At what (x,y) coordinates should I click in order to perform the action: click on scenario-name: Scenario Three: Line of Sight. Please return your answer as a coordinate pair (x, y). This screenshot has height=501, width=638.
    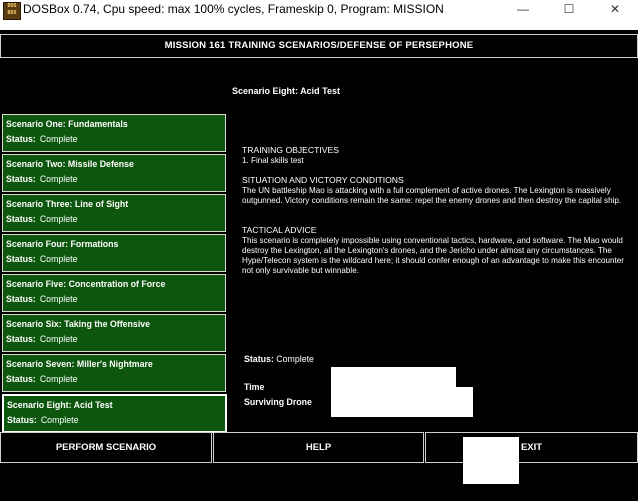
    Looking at the image, I should click on (67, 204).